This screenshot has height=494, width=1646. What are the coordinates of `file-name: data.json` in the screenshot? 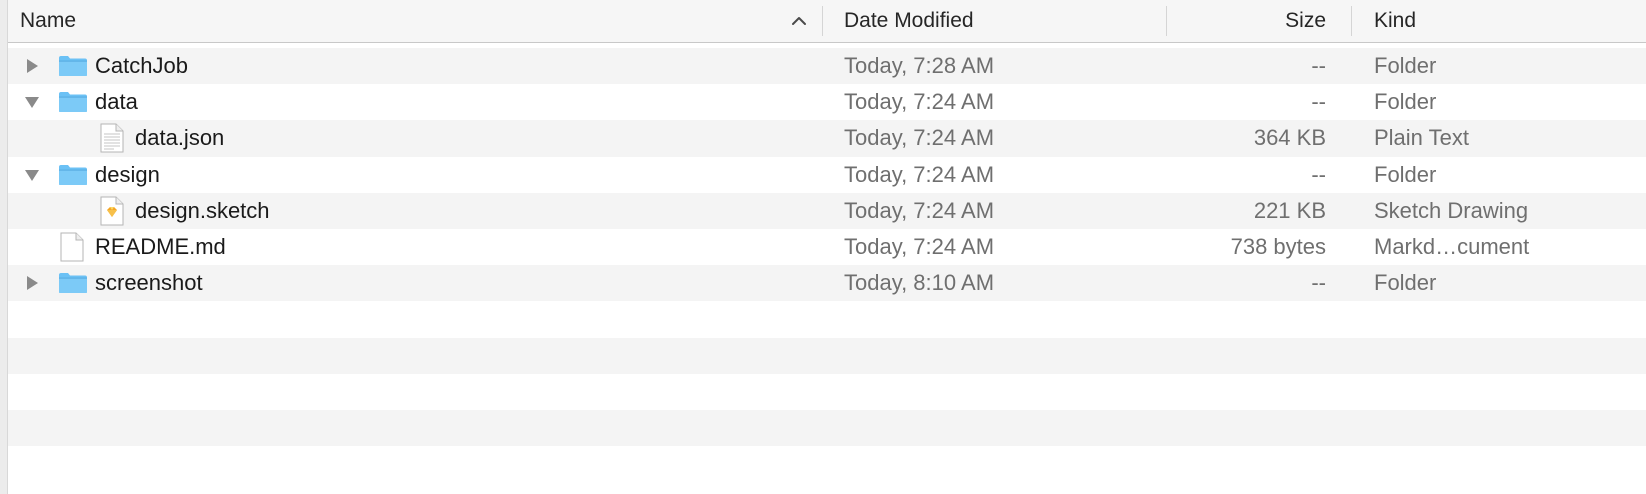 It's located at (180, 138).